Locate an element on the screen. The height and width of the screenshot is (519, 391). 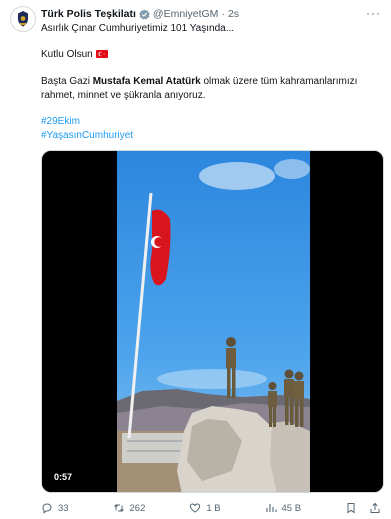
action-bar: 33 262 1 B 45 B is located at coordinates (211, 508).